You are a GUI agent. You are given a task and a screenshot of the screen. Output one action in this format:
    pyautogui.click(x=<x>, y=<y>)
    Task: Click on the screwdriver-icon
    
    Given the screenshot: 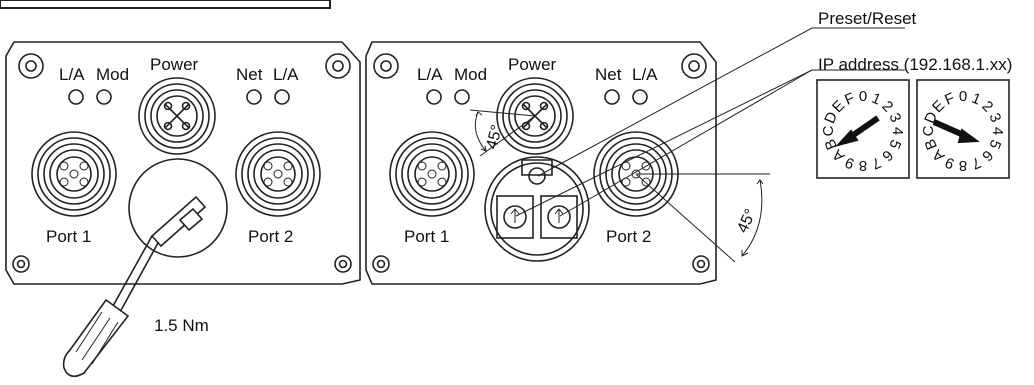 What is the action you would take?
    pyautogui.click(x=134, y=286)
    